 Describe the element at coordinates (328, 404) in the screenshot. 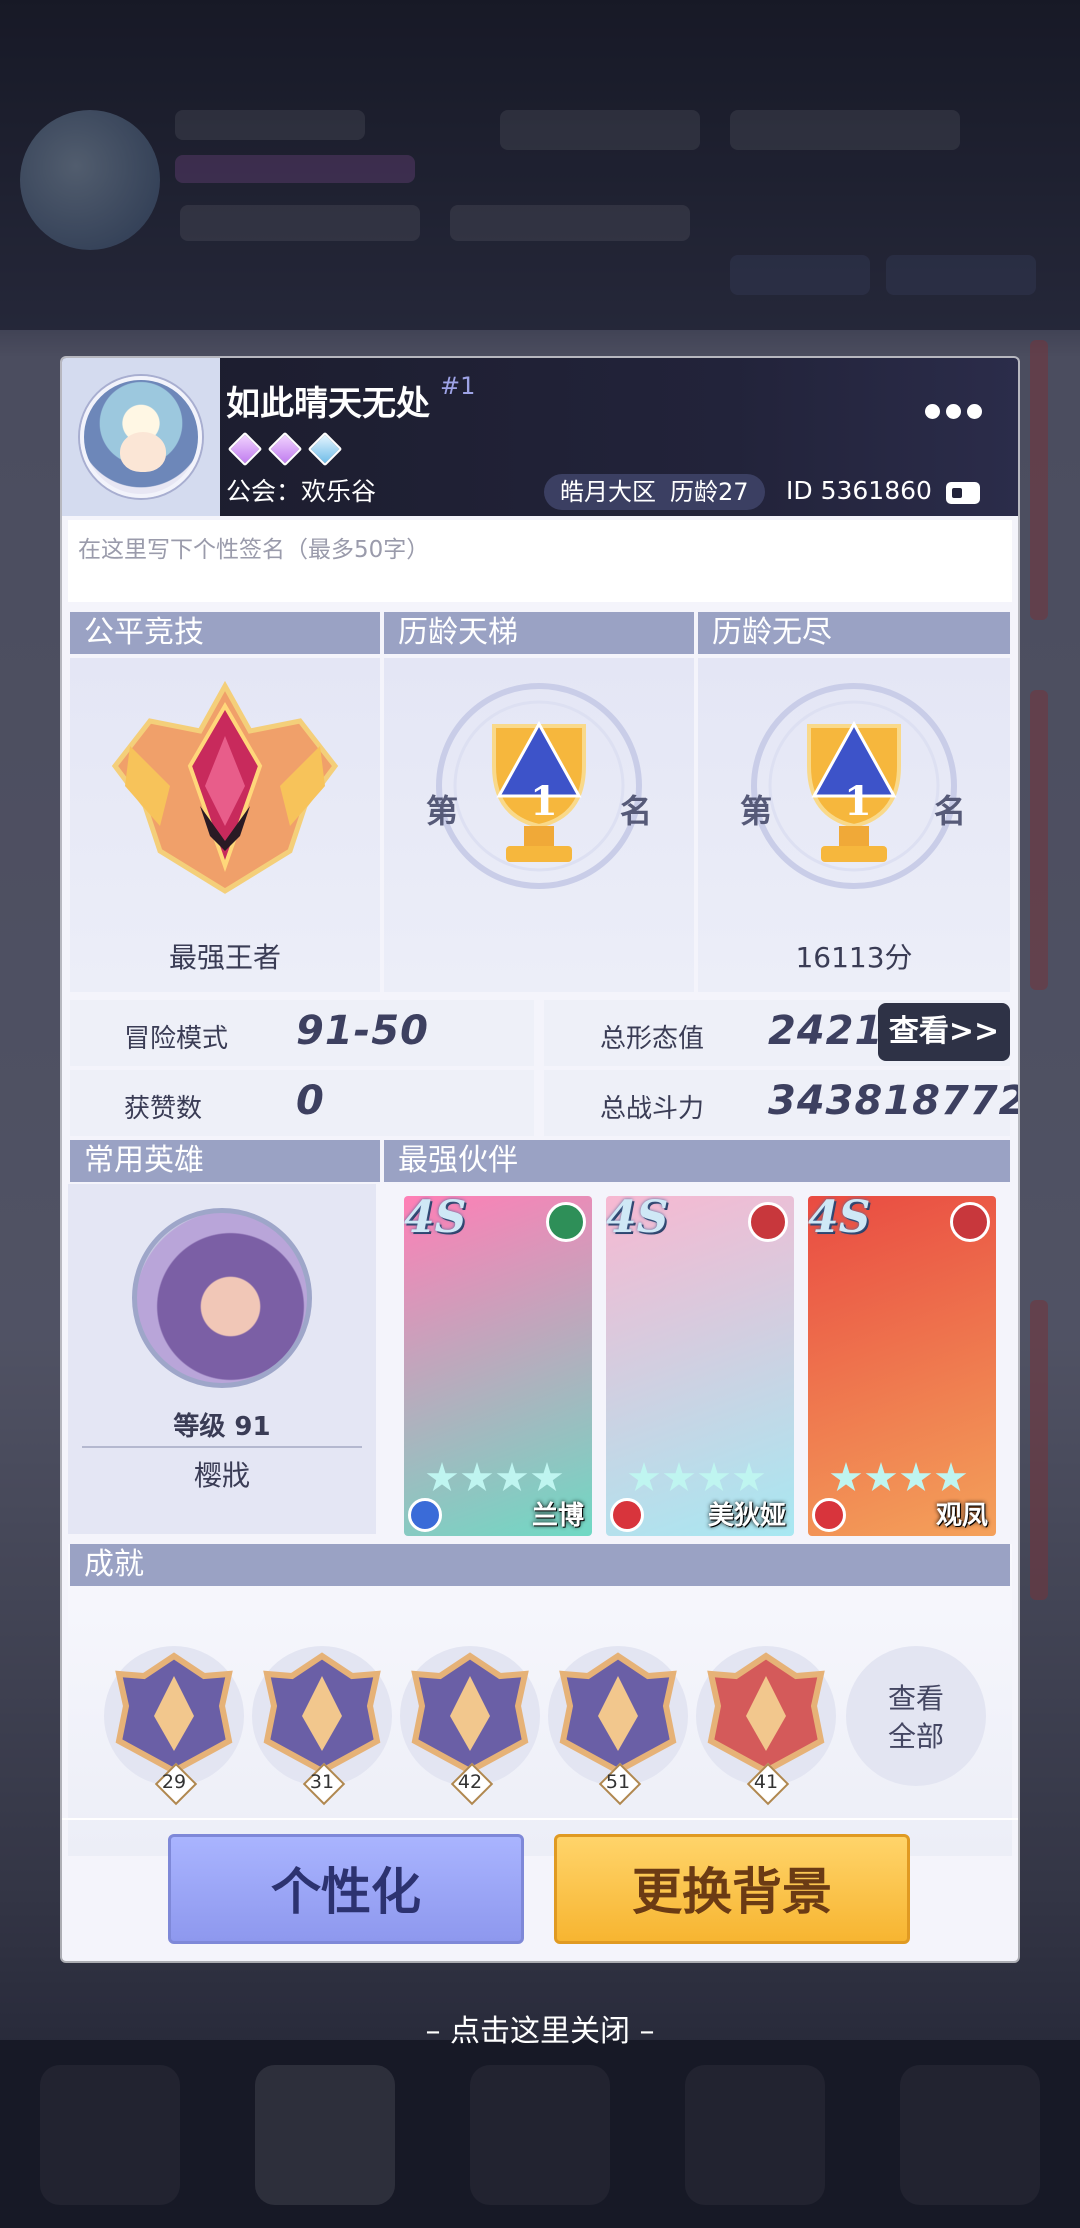

I see `player-name: 如此晴天无处` at that location.